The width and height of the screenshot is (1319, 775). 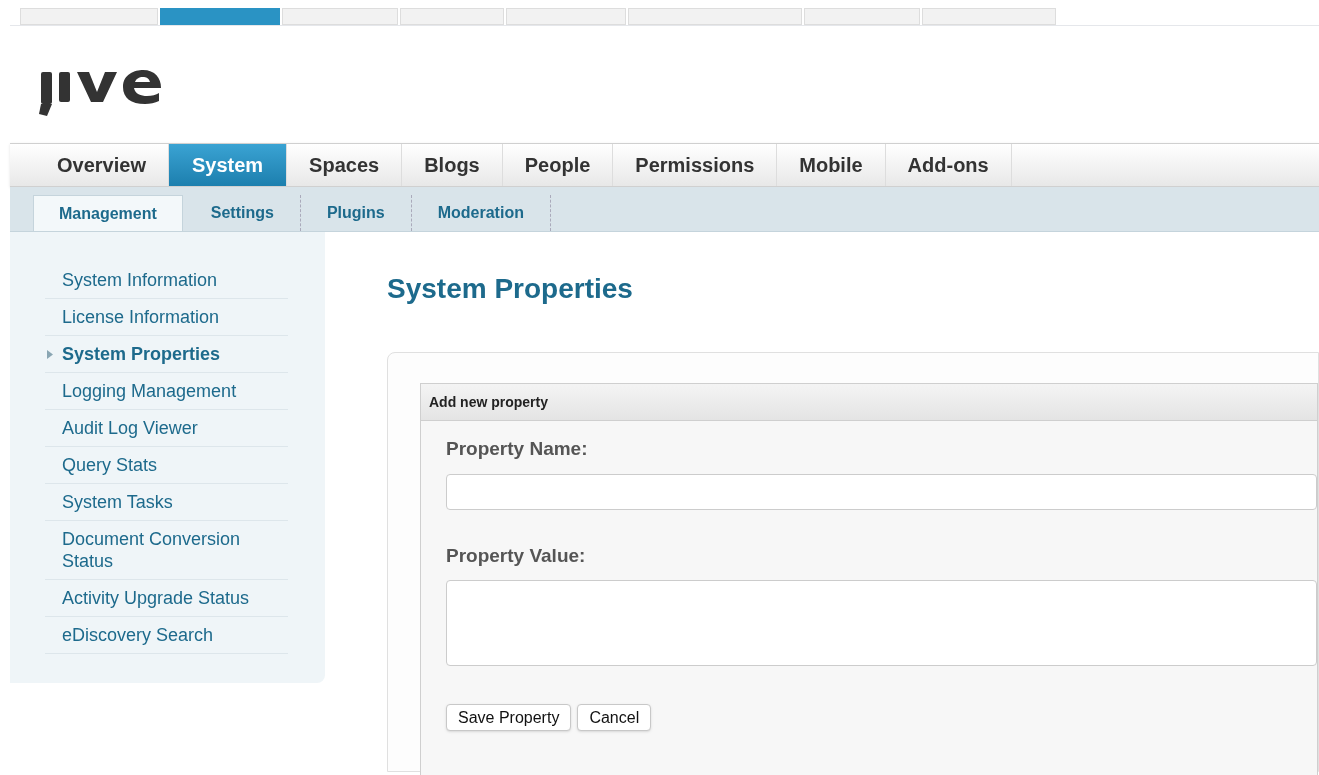 What do you see at coordinates (175, 502) in the screenshot?
I see `sidebar-item: System Tasks` at bounding box center [175, 502].